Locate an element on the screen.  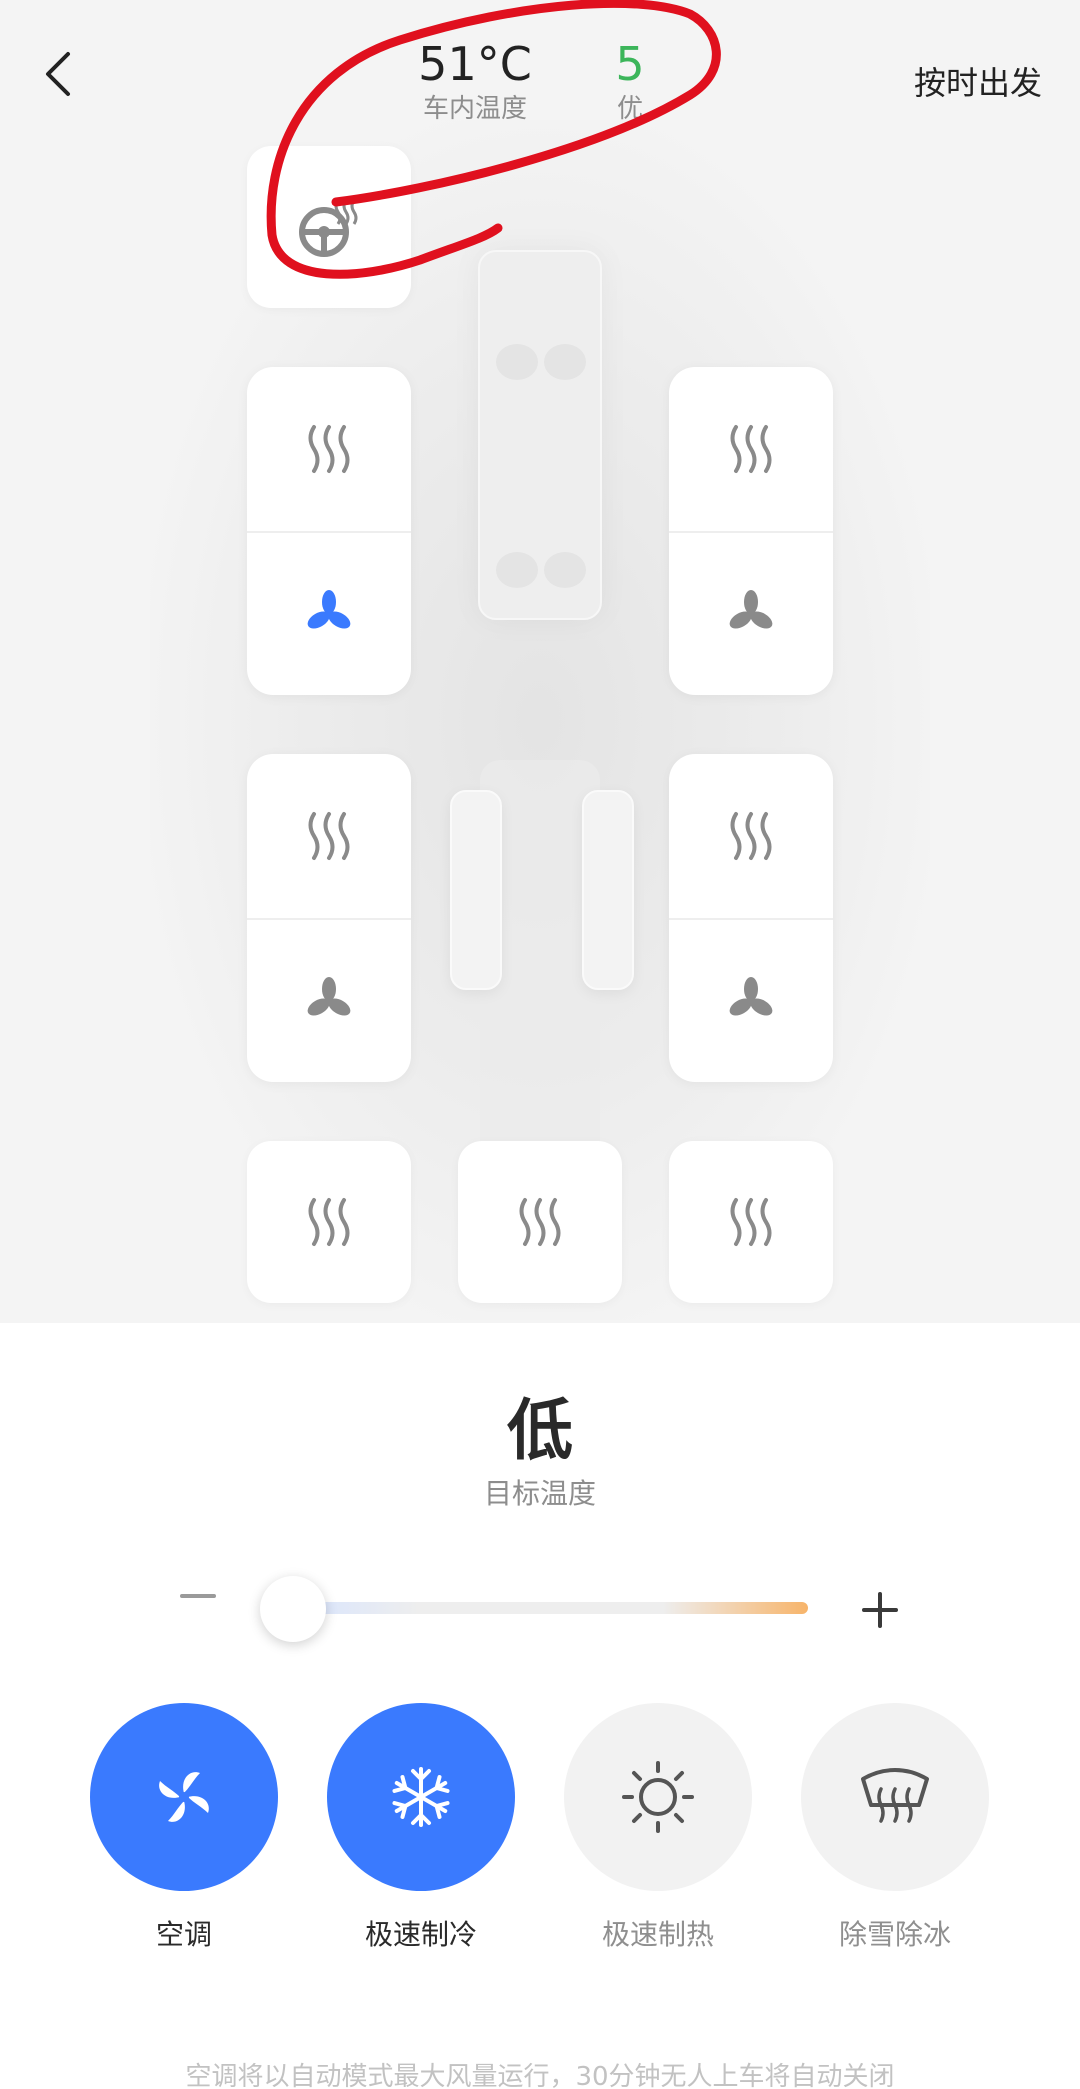
temperature-slider-thumb is located at coordinates (293, 1609).